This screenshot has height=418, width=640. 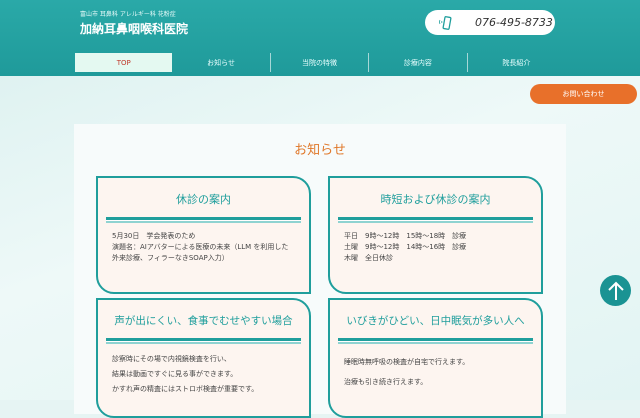 I want to click on card-line: 木曜 全日休診, so click(x=368, y=258).